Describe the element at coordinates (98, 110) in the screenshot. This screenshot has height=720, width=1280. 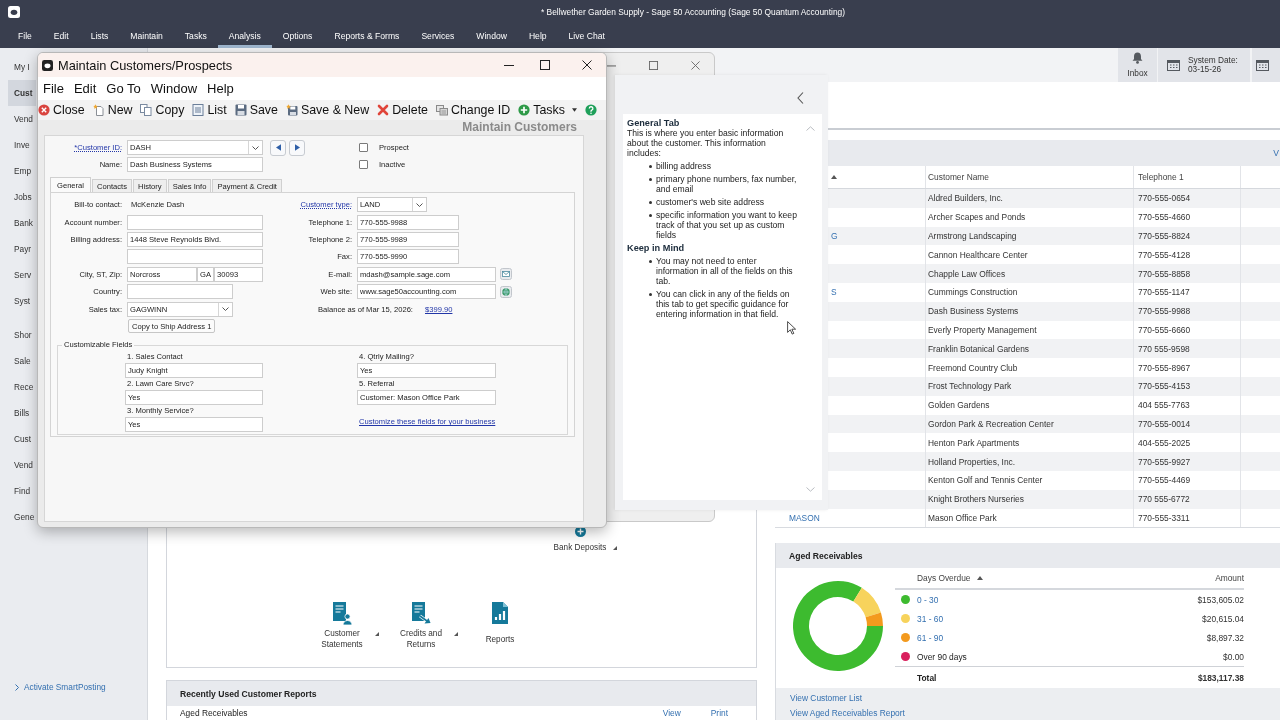
I see `new-document-icon` at that location.